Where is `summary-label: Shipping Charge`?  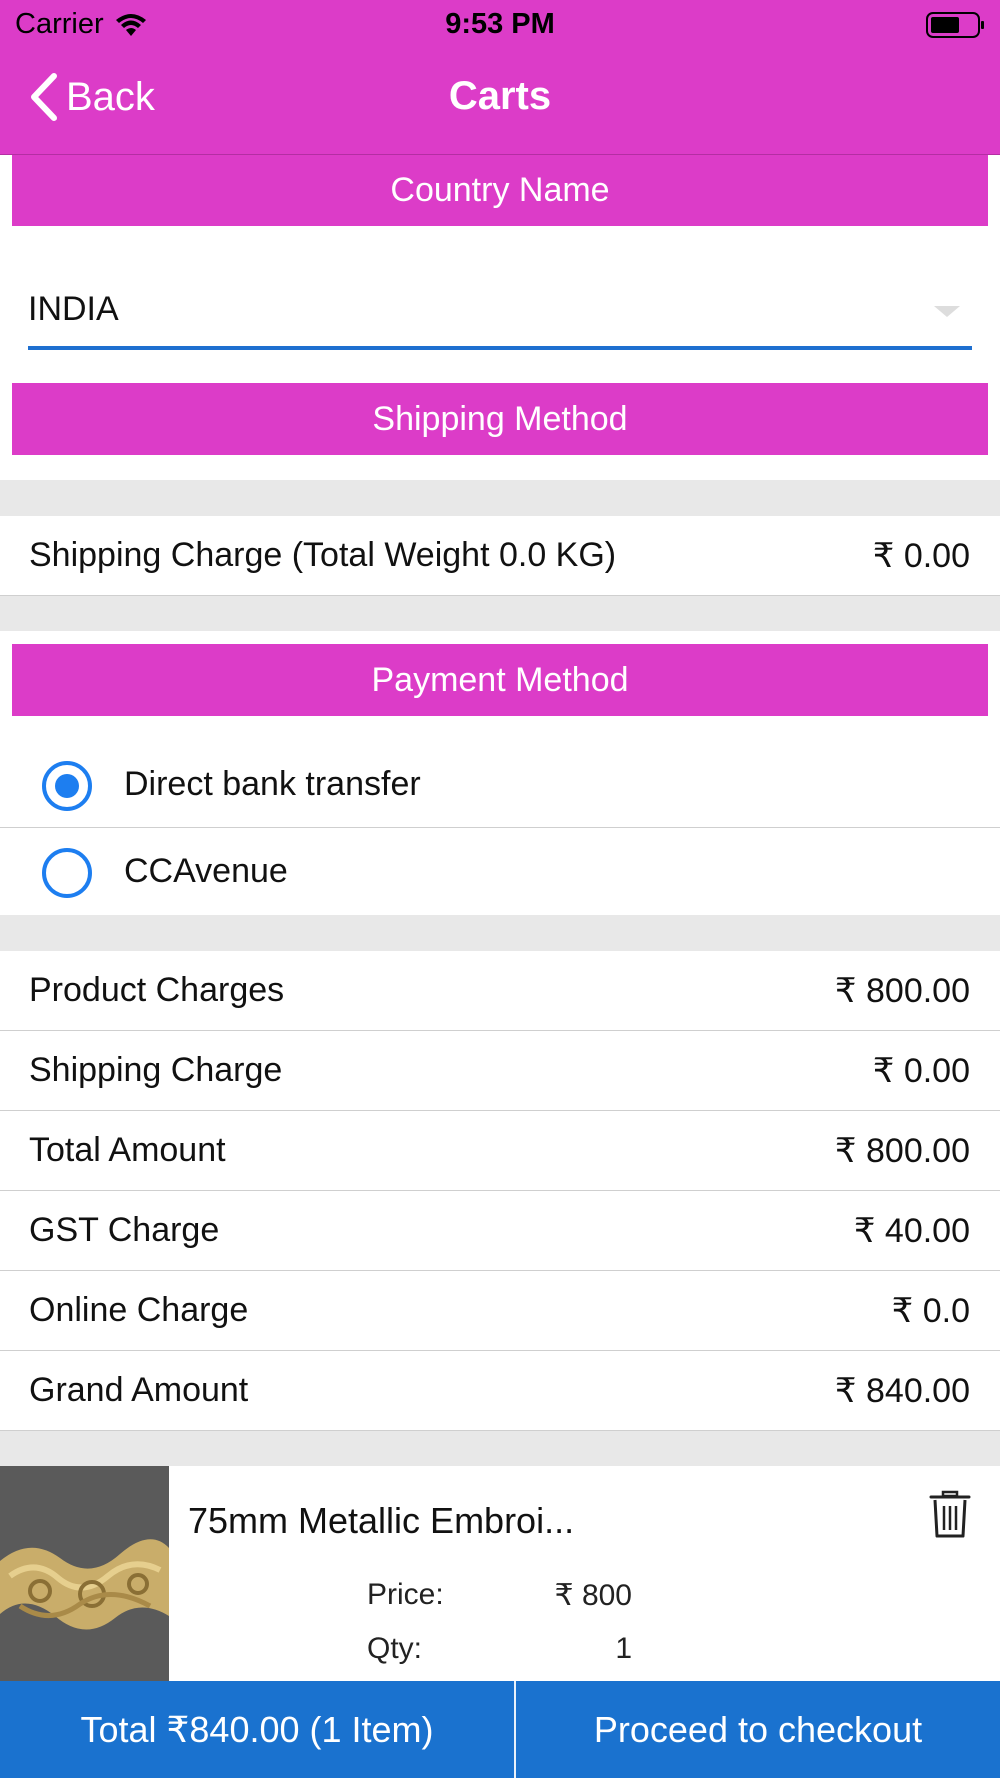
summary-label: Shipping Charge is located at coordinates (156, 1070).